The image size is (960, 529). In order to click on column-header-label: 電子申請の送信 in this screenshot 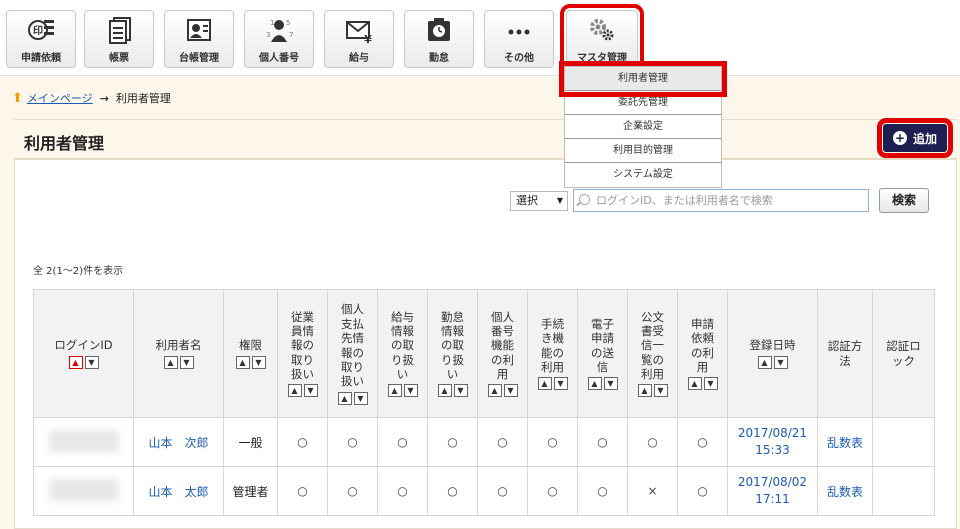, I will do `click(602, 345)`.